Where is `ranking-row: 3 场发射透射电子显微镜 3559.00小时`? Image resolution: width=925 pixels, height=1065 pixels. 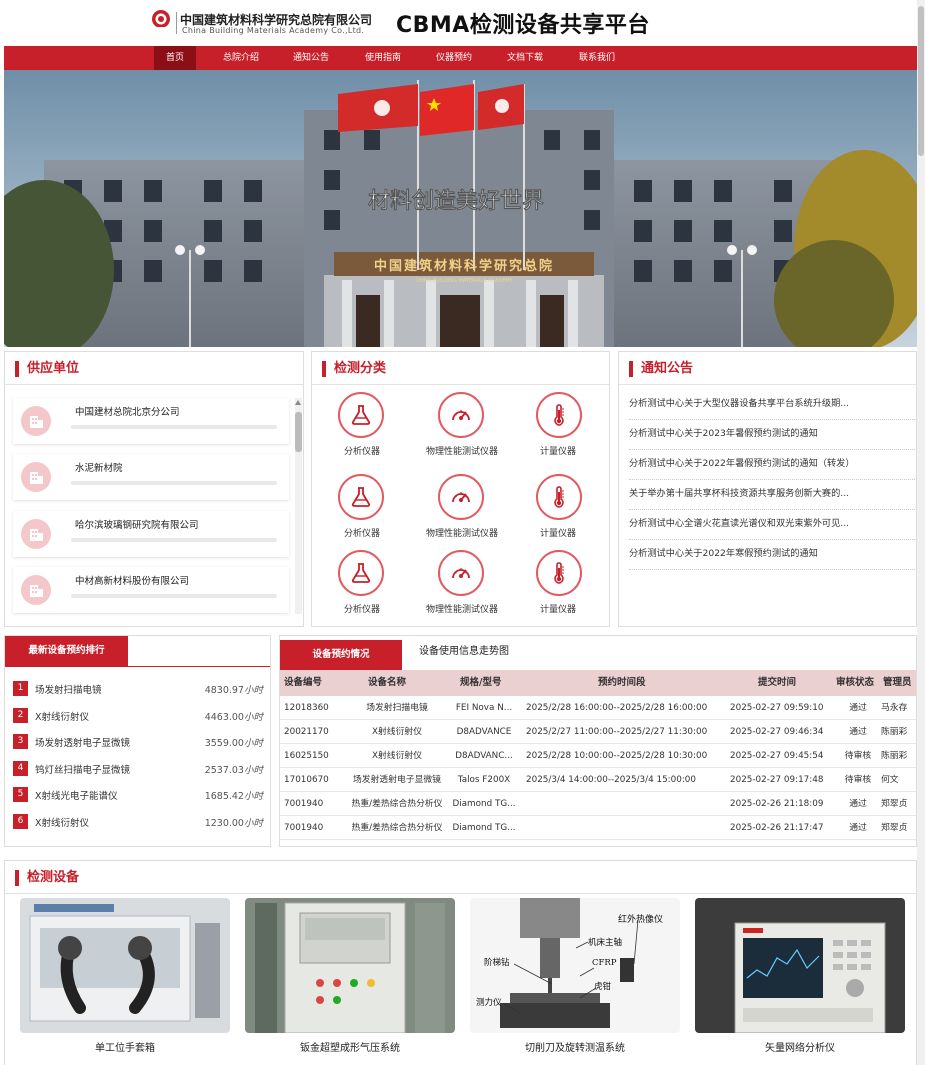
ranking-row: 3 场发射透射电子显微镜 3559.00小时 is located at coordinates (138, 742).